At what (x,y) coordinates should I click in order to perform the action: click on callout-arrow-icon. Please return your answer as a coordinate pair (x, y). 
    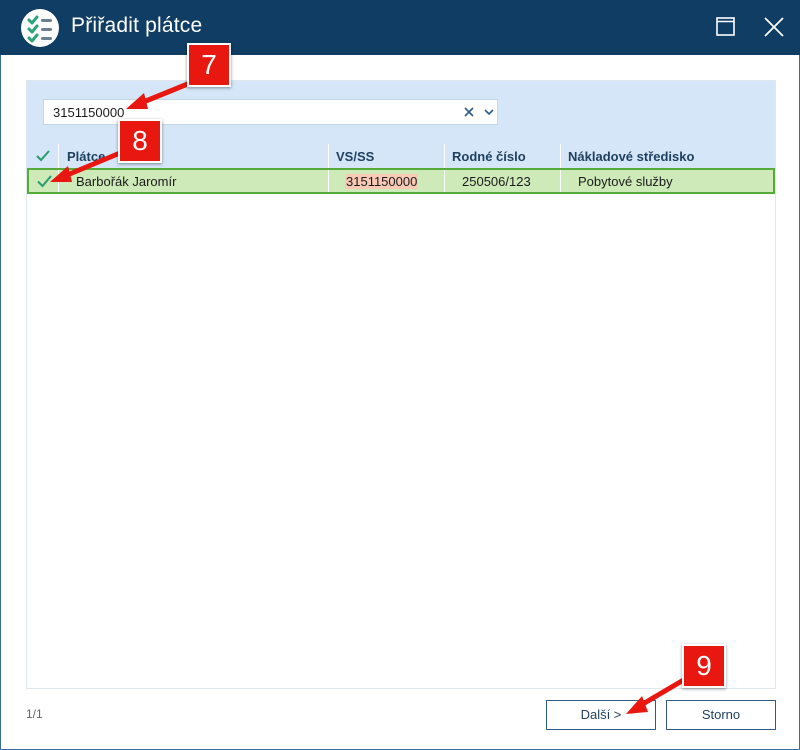
    Looking at the image, I should click on (86, 166).